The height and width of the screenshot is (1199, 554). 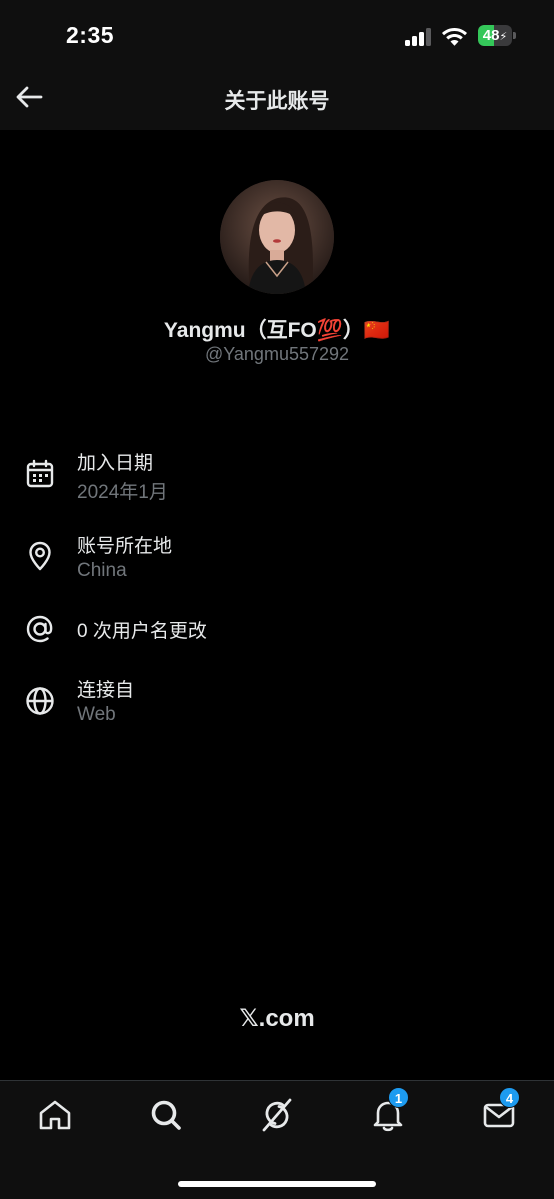 I want to click on tab-home, so click(x=55, y=1115).